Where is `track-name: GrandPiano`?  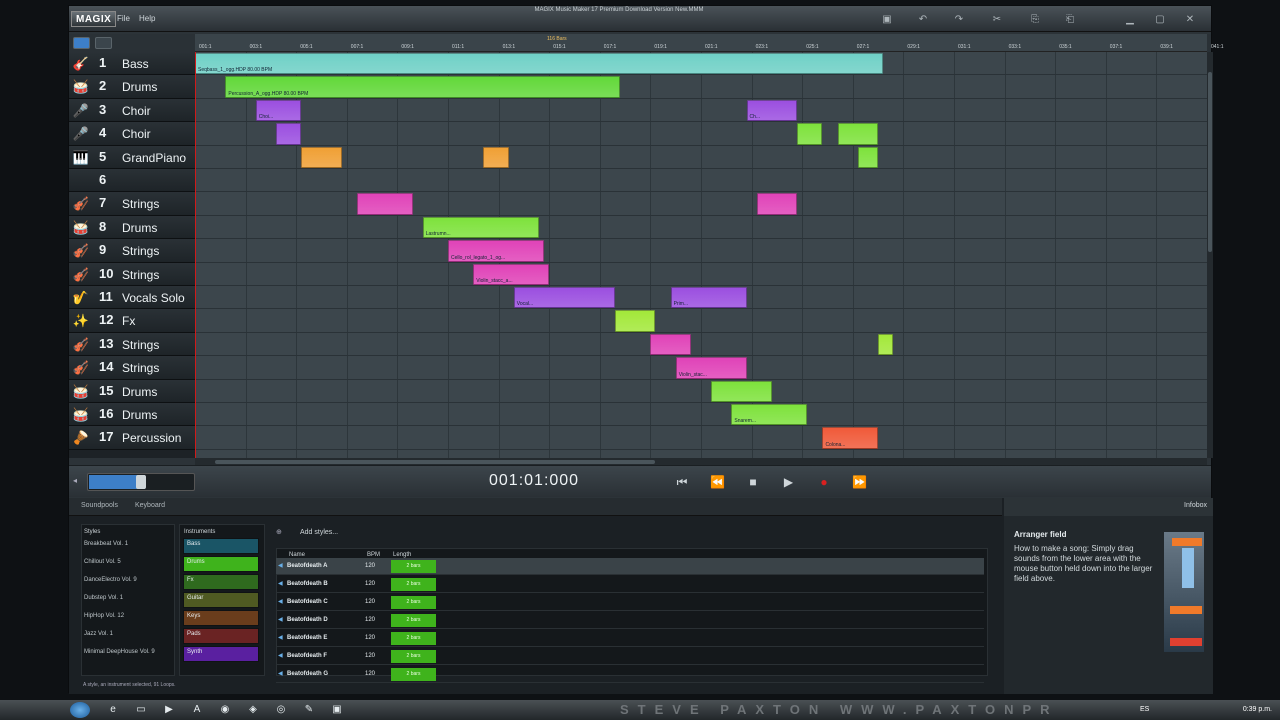 track-name: GrandPiano is located at coordinates (154, 158).